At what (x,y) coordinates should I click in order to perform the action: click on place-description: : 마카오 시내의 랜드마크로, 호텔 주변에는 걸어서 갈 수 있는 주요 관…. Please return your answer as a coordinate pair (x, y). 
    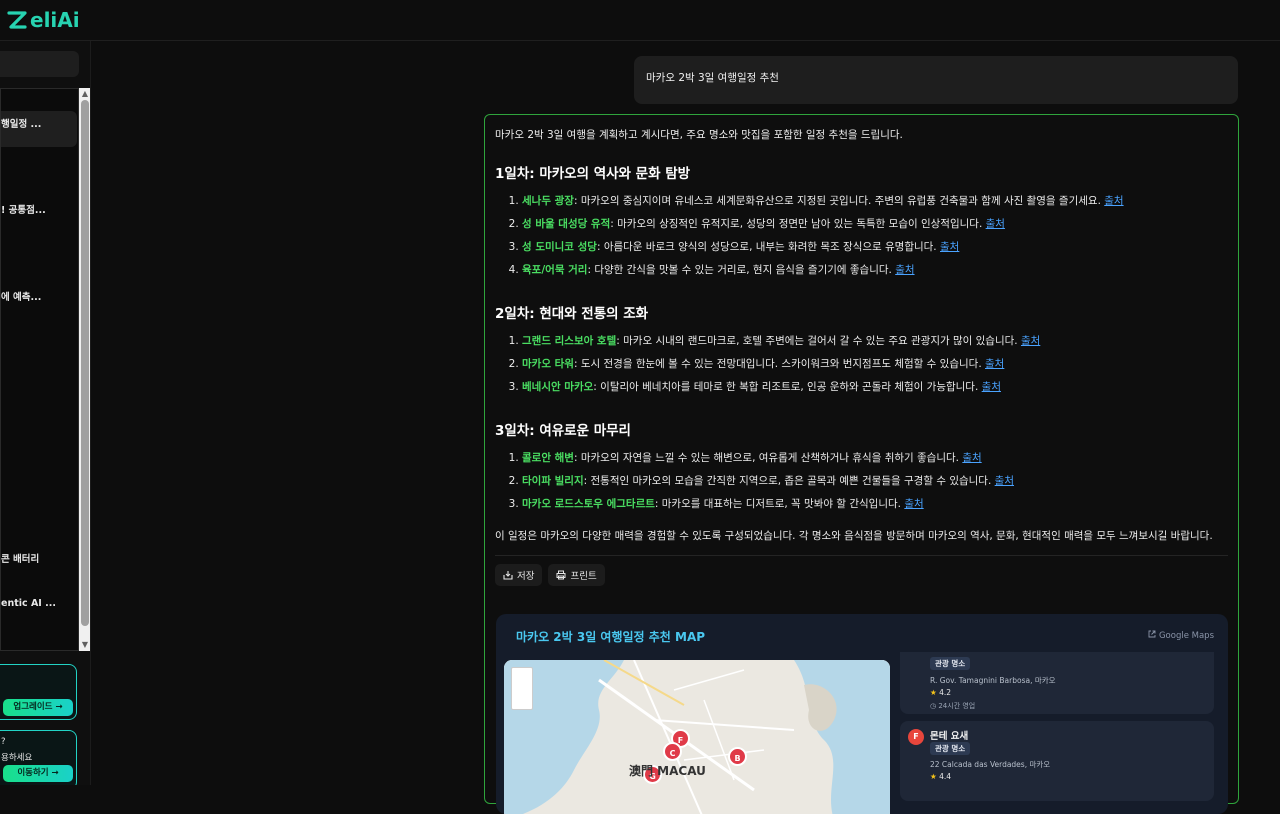
    Looking at the image, I should click on (818, 341).